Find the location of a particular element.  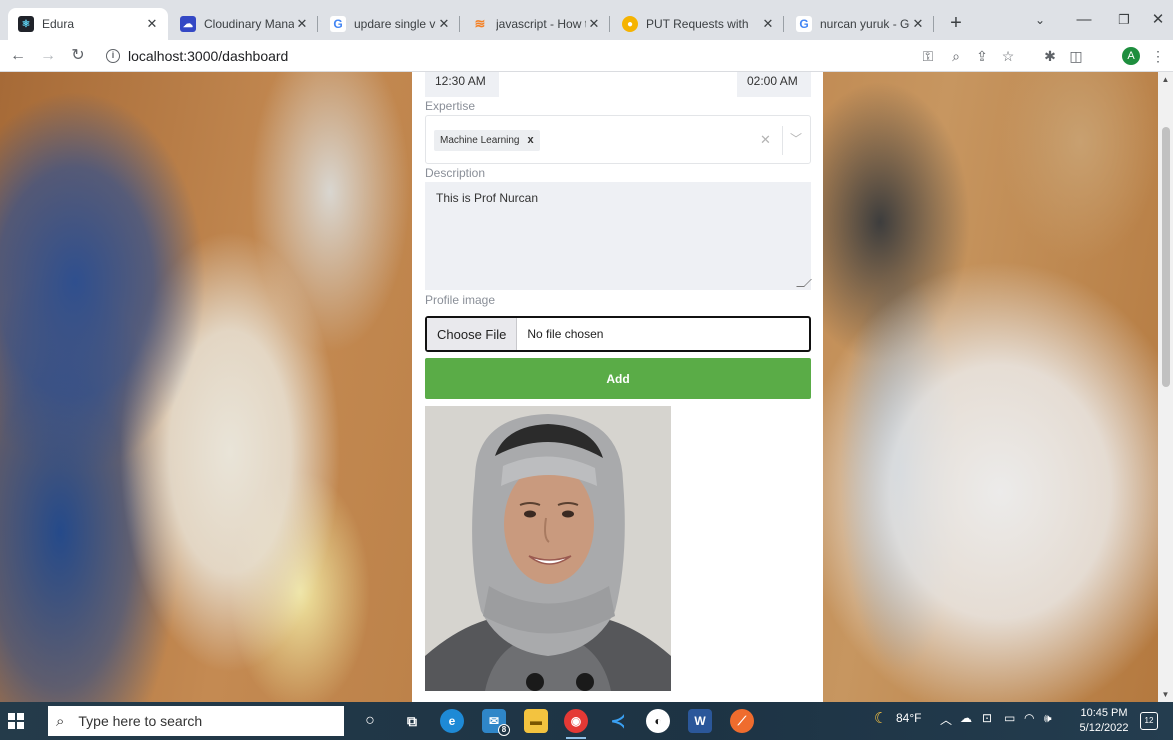

search-icon: ⌕ is located at coordinates (60, 721).